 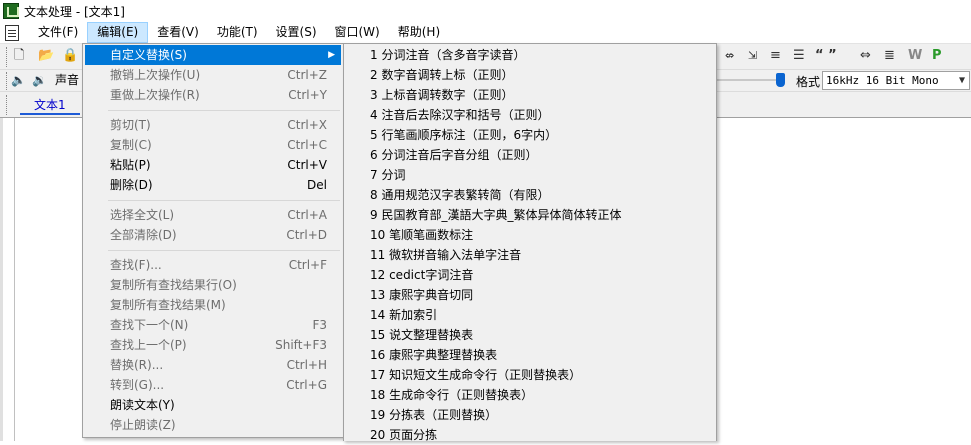 I want to click on submenu-item-3: 3 上标音调转数字（正则）, so click(x=530, y=95).